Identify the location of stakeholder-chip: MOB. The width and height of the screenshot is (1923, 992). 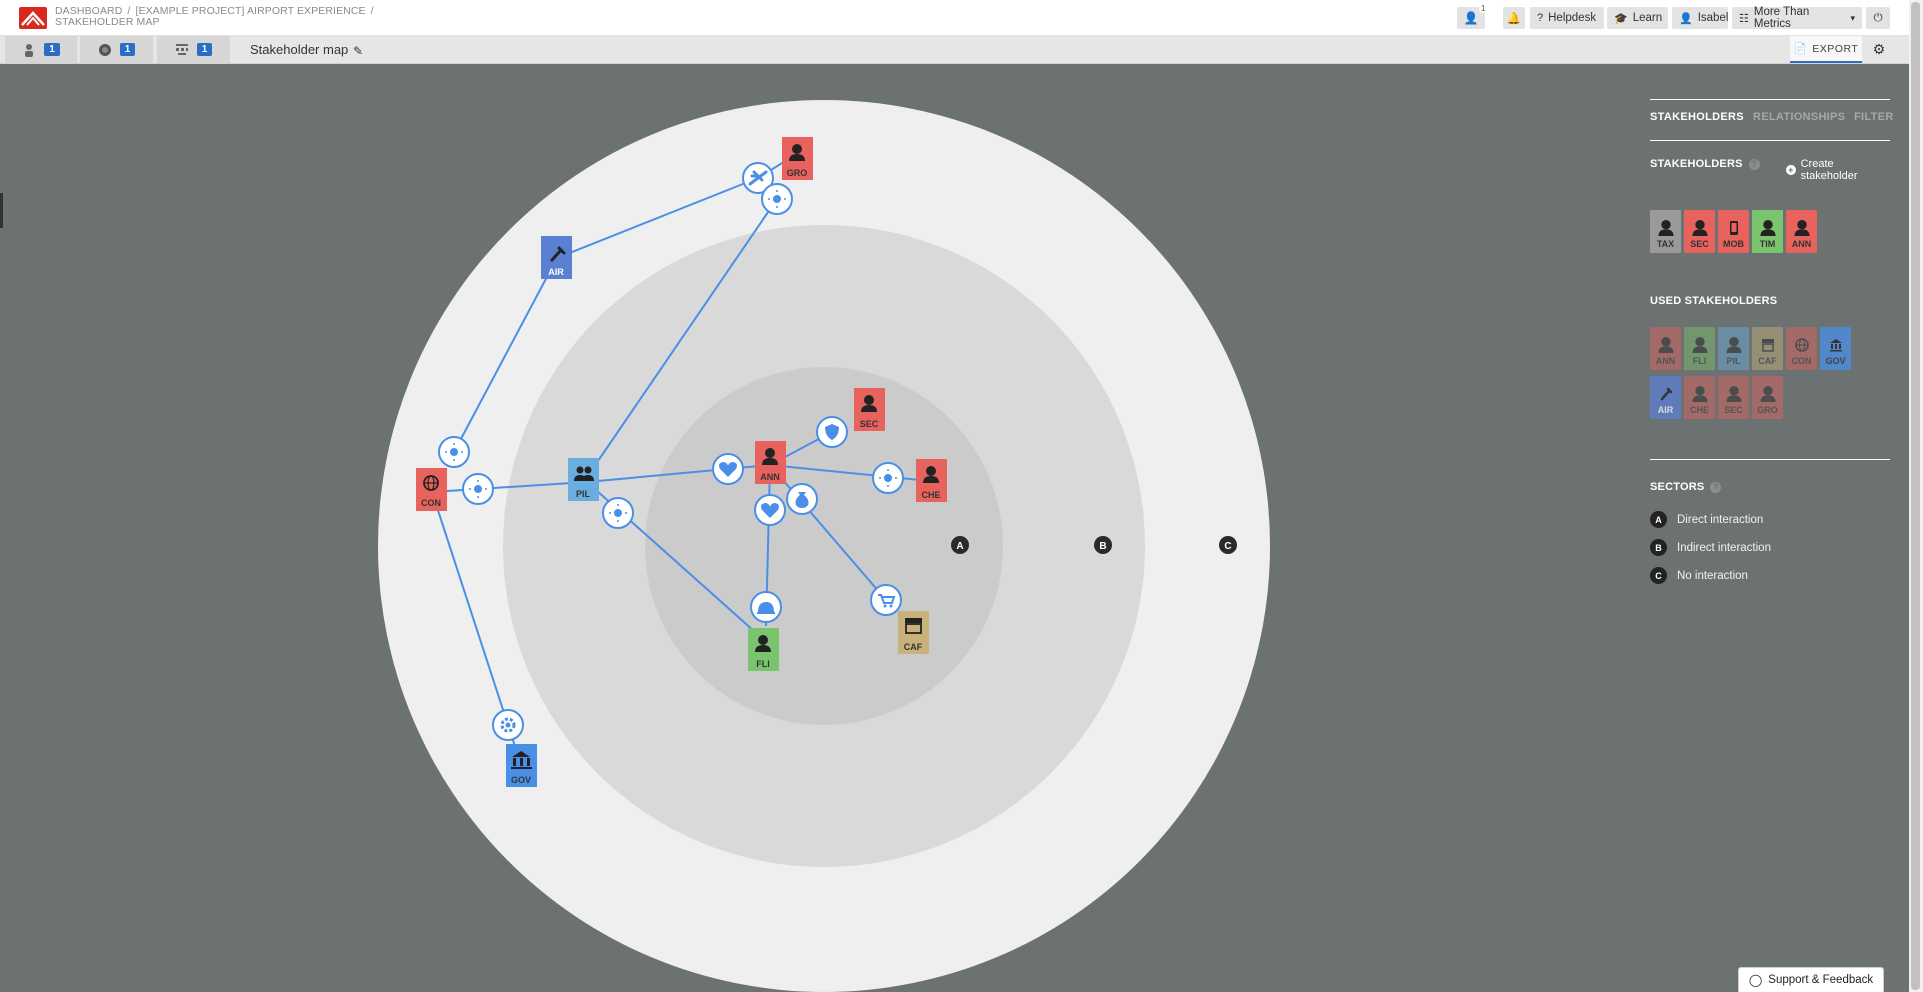
(1733, 231).